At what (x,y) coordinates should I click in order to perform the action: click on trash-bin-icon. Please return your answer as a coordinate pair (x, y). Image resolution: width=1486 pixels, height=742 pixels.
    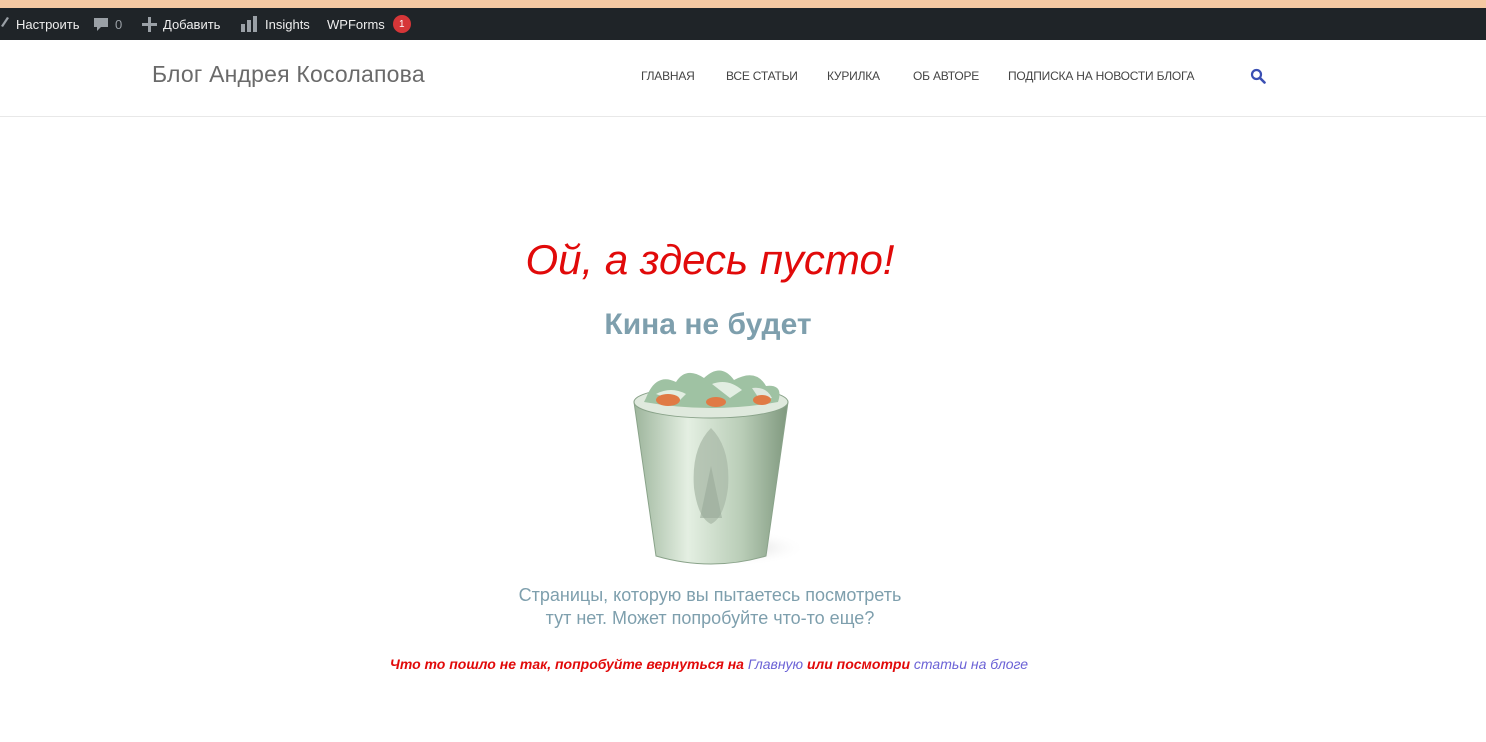
    Looking at the image, I should click on (719, 468).